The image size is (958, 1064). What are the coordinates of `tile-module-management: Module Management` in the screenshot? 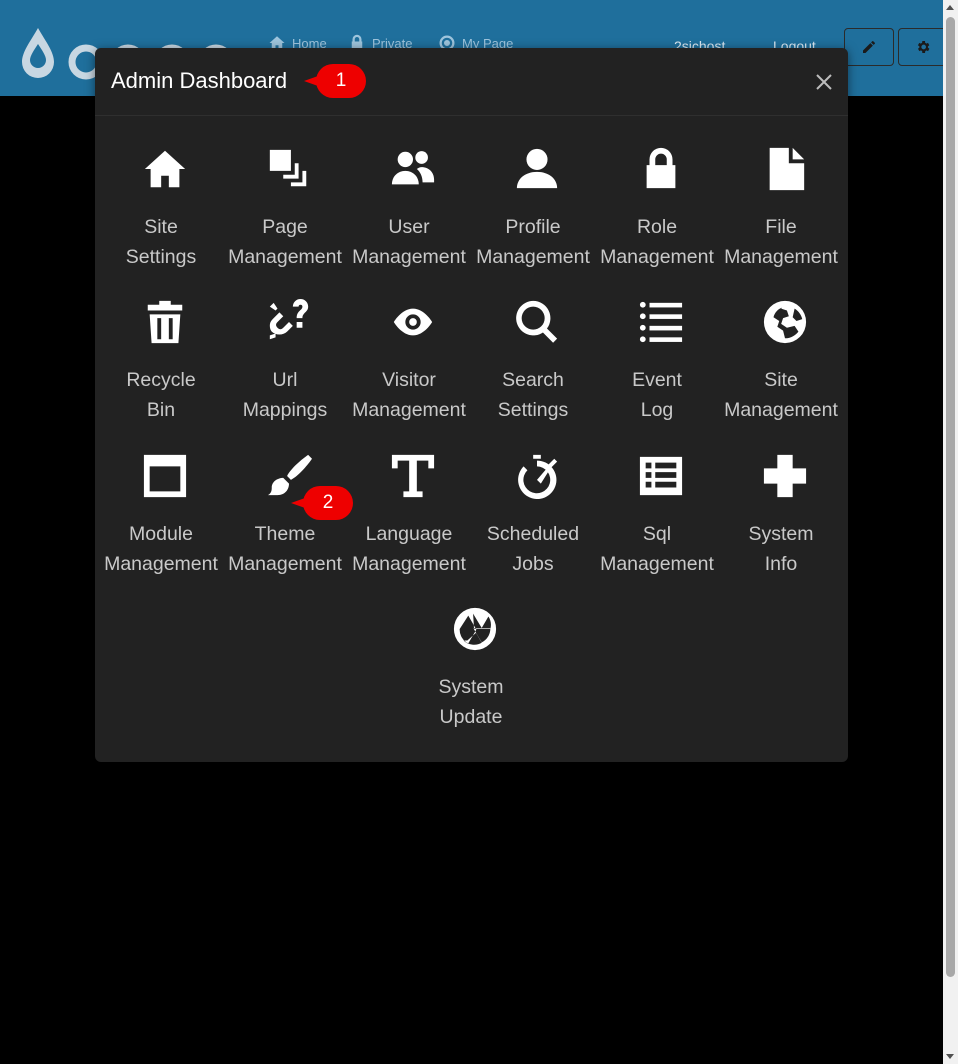 It's located at (161, 499).